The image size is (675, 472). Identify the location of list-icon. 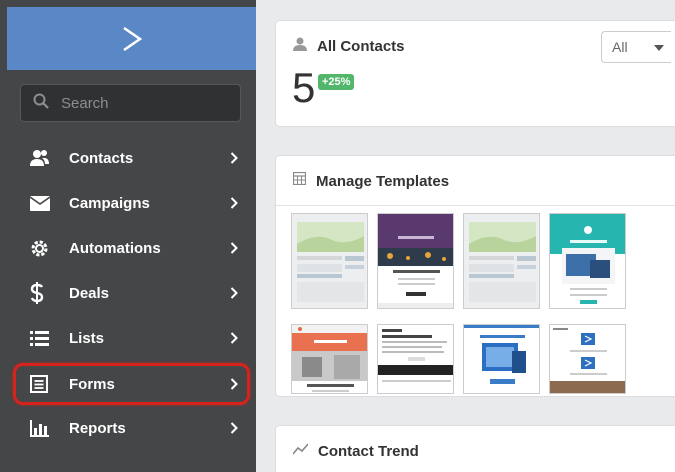
(38, 338).